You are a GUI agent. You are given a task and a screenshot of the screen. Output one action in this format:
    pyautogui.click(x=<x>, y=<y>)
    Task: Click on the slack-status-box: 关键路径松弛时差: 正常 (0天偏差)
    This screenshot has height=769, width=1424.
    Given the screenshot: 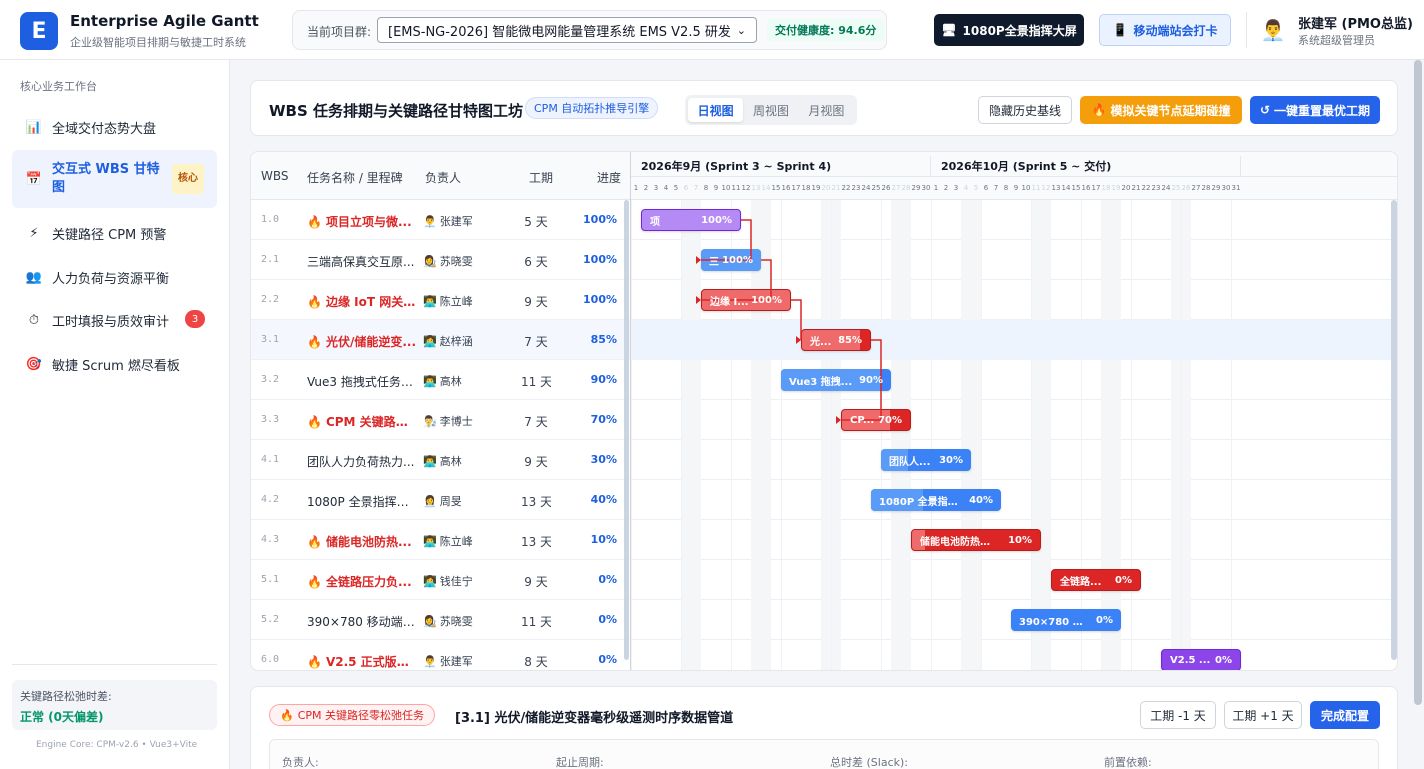 What is the action you would take?
    pyautogui.click(x=114, y=705)
    